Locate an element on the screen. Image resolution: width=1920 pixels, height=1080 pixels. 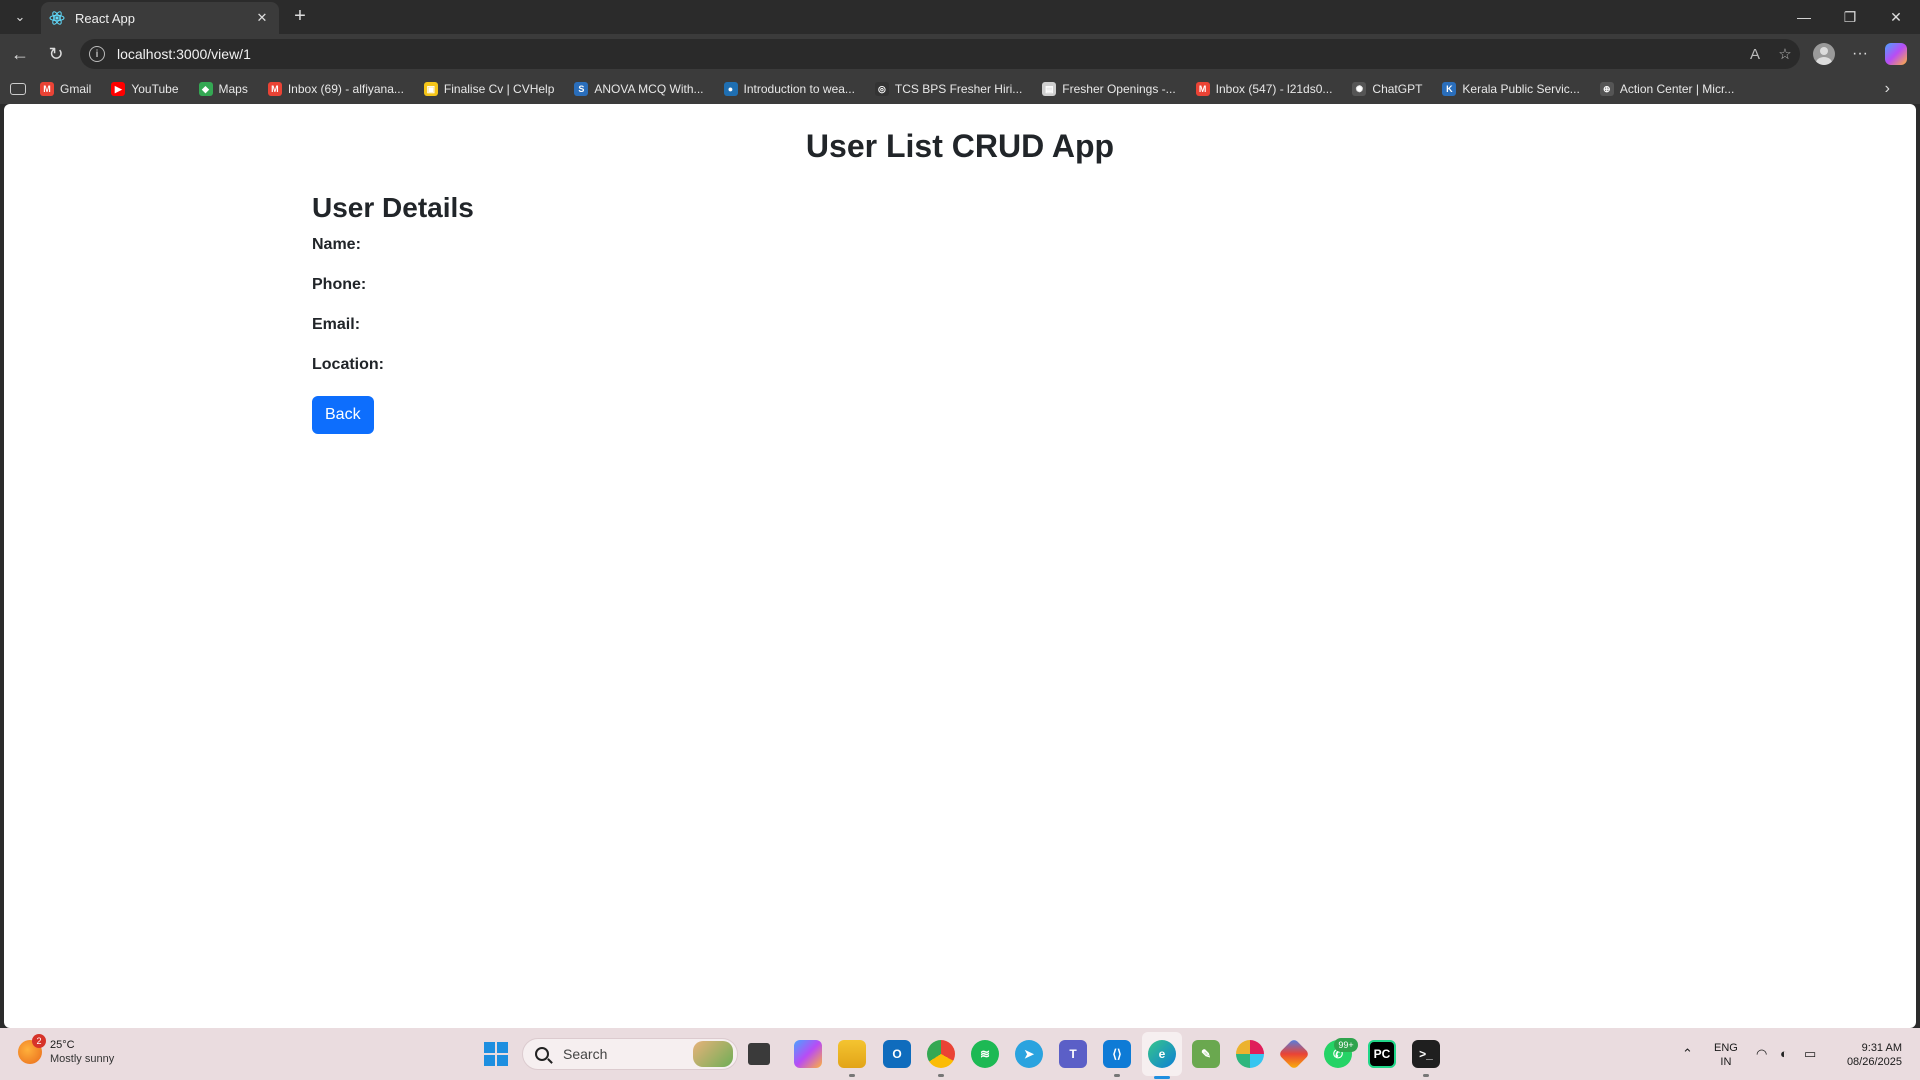
site-info-icon: i is located at coordinates (97, 54).